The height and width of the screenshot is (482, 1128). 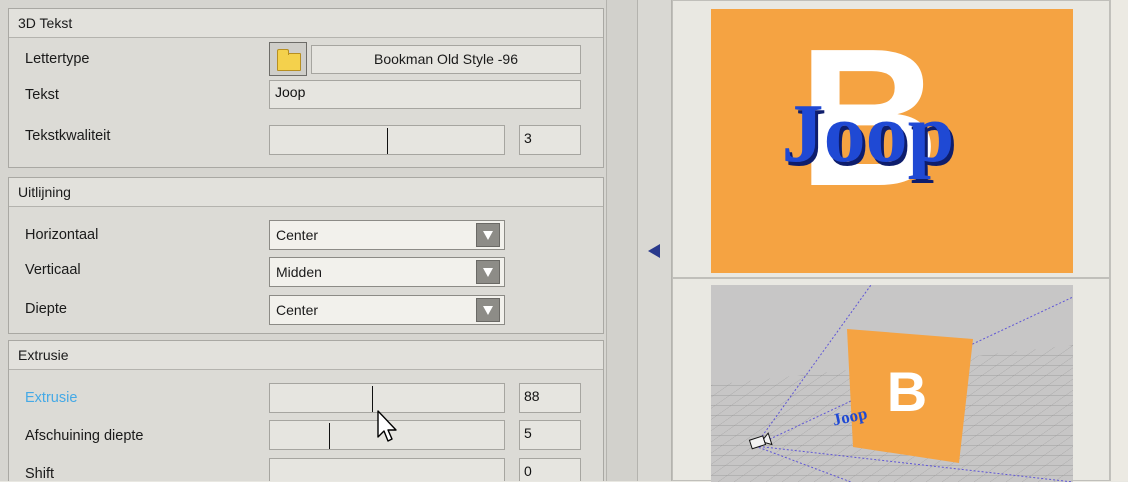 What do you see at coordinates (387, 398) in the screenshot?
I see `extrusion-slider` at bounding box center [387, 398].